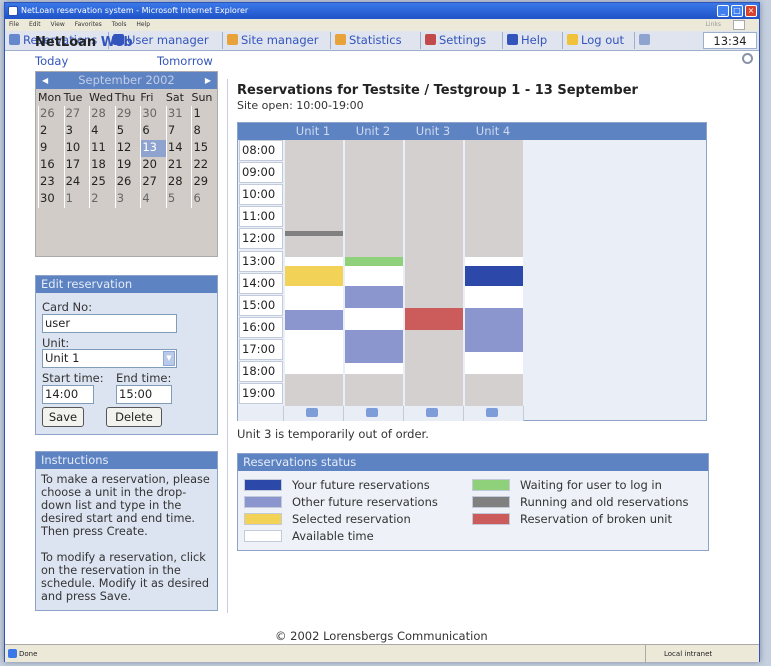 The width and height of the screenshot is (771, 666). I want to click on nav-extra-icon, so click(644, 40).